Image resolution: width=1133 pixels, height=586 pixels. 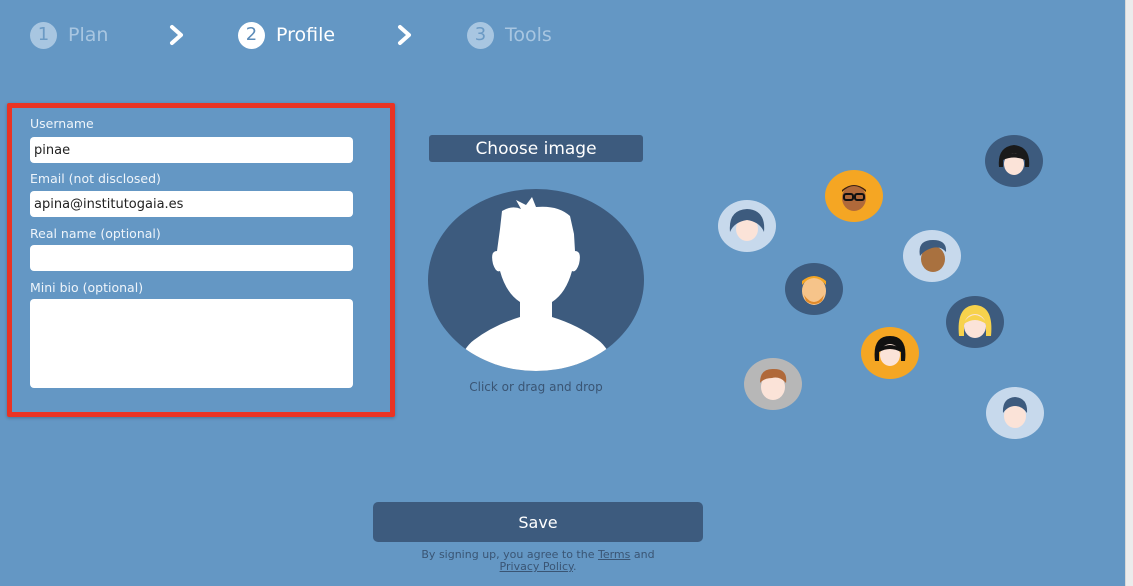 What do you see at coordinates (538, 522) in the screenshot?
I see `save-button: Save` at bounding box center [538, 522].